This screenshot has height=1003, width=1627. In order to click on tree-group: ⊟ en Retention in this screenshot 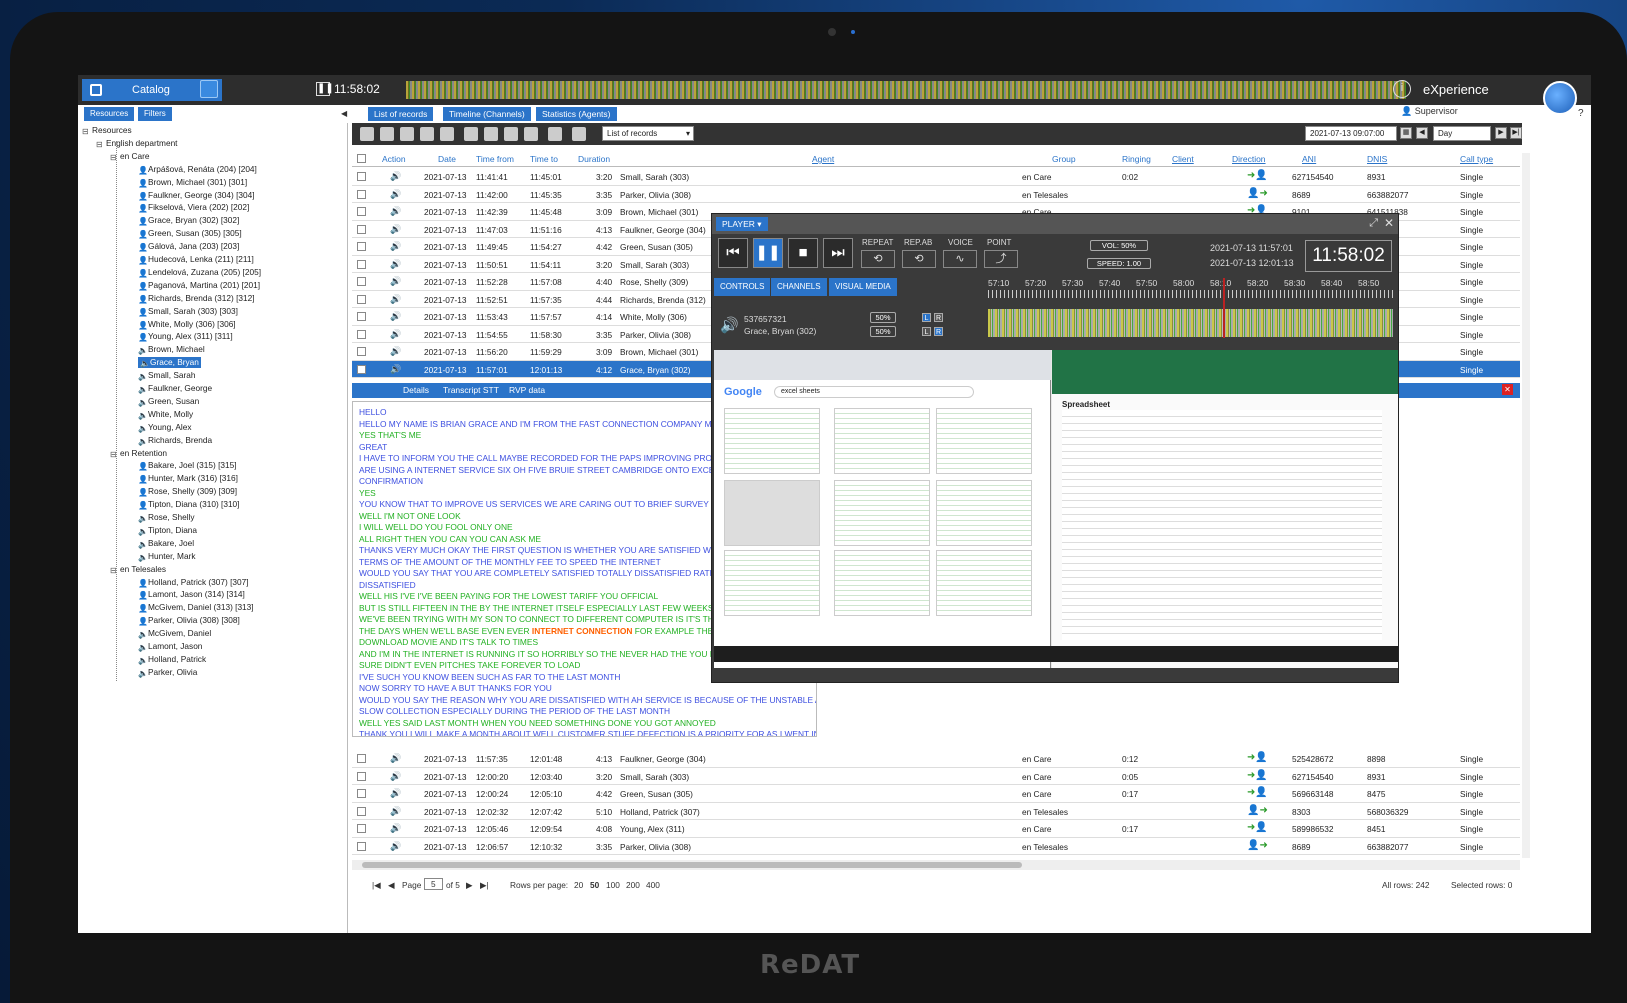, I will do `click(138, 453)`.